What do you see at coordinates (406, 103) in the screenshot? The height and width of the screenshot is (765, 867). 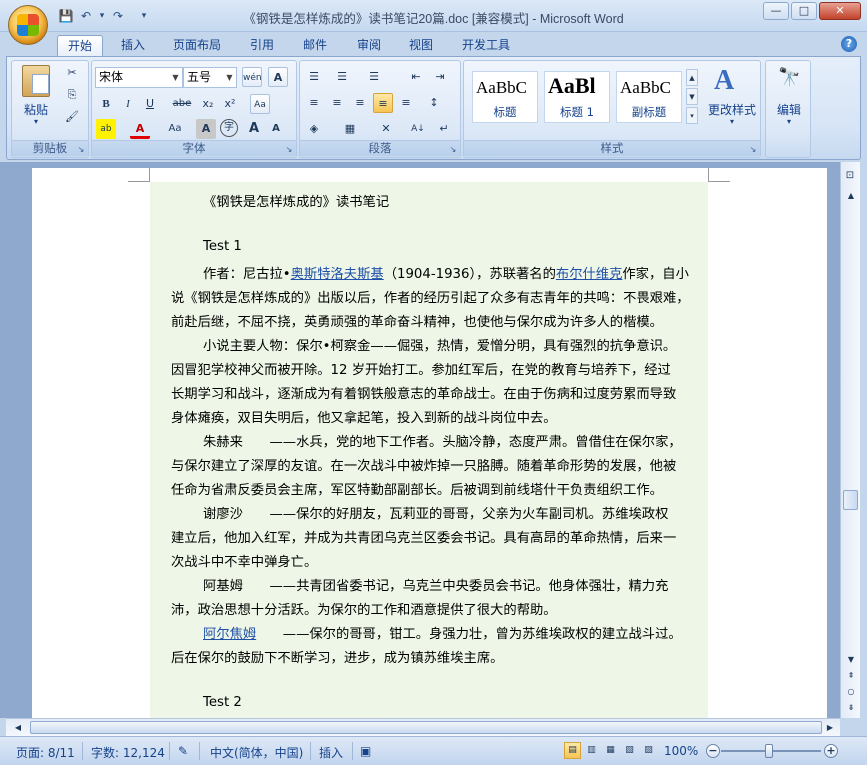 I see `distributed-button: ≡` at bounding box center [406, 103].